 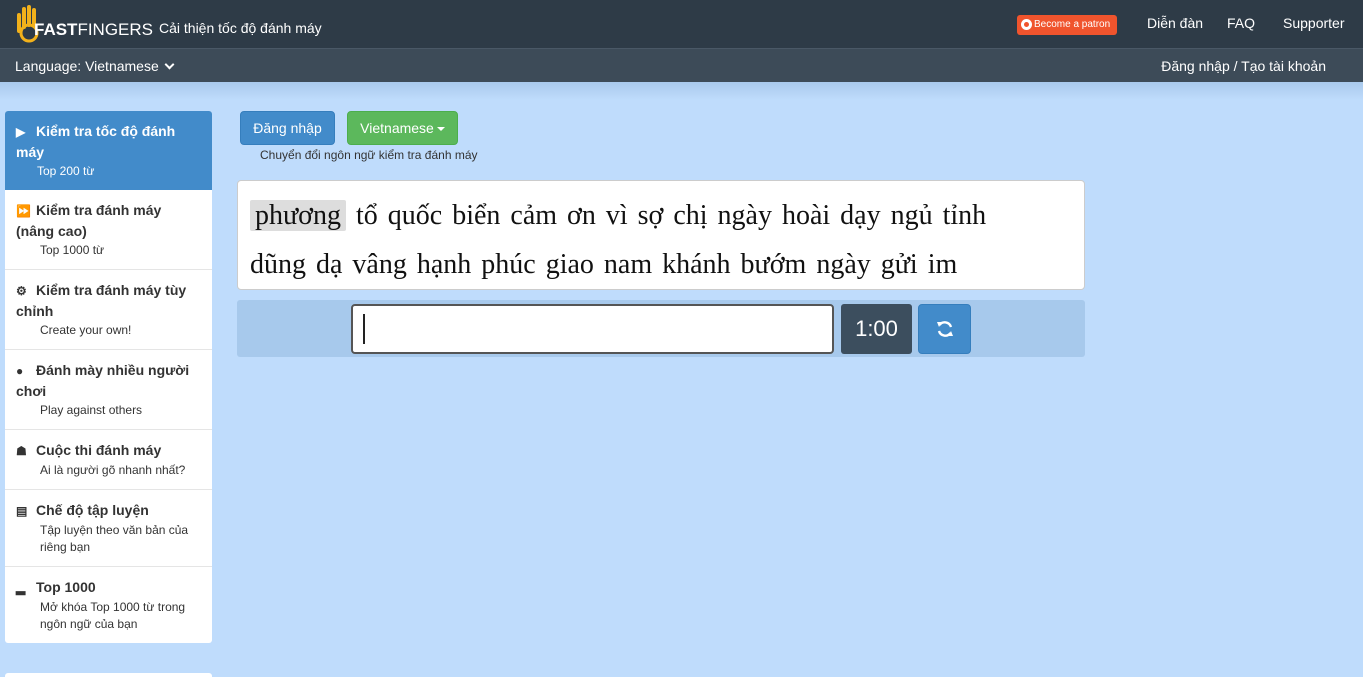 What do you see at coordinates (21, 132) in the screenshot?
I see `play-icon: ▶` at bounding box center [21, 132].